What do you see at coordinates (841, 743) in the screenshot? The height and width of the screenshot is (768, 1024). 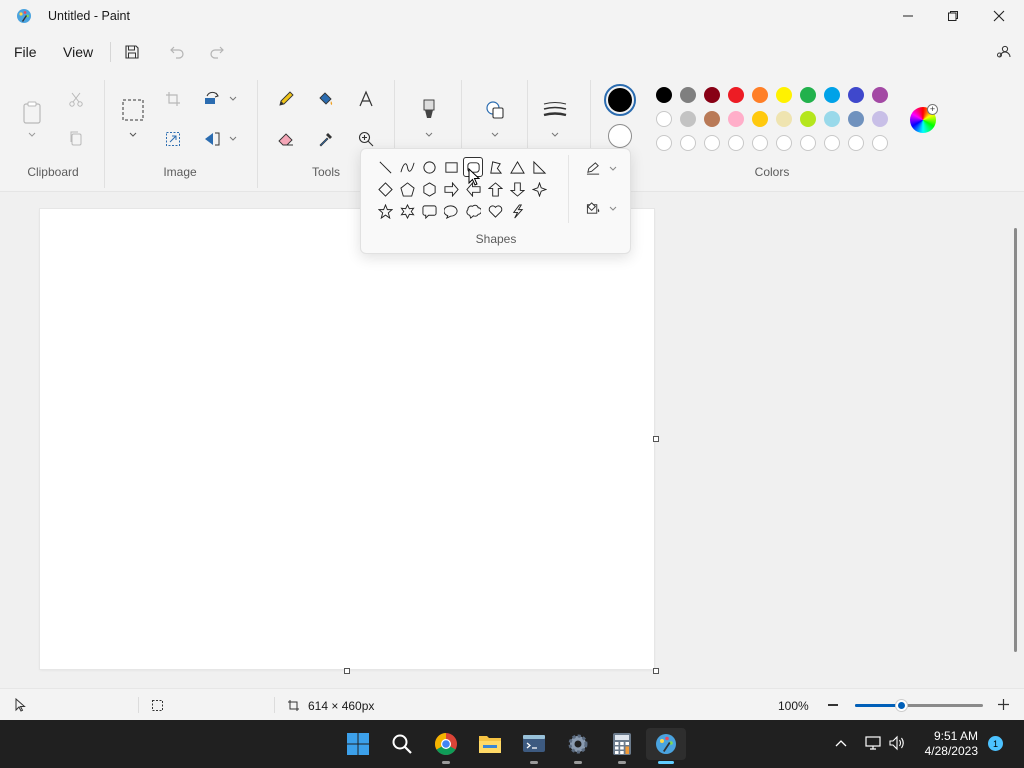 I see `chevron-up-icon` at bounding box center [841, 743].